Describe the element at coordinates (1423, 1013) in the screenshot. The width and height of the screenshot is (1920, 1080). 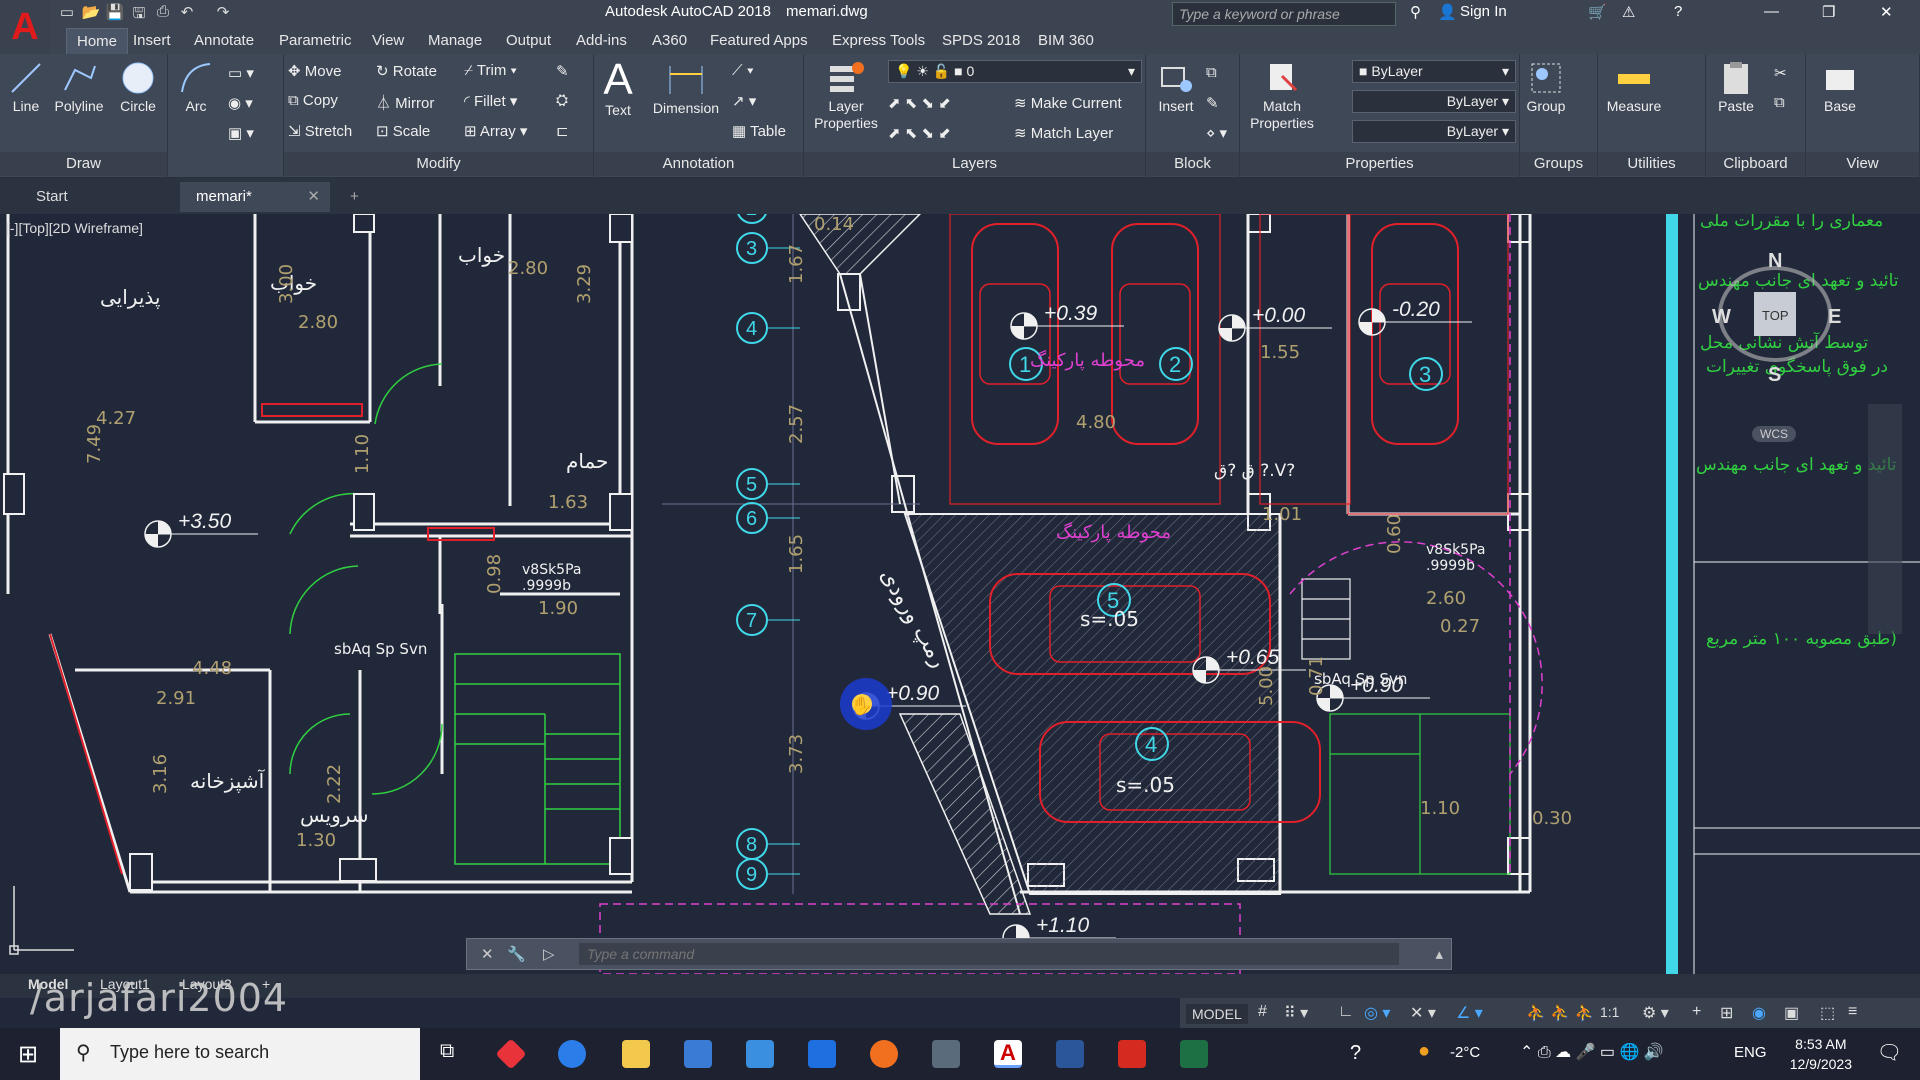
I see `osnap-icon: ✕ ▾` at that location.